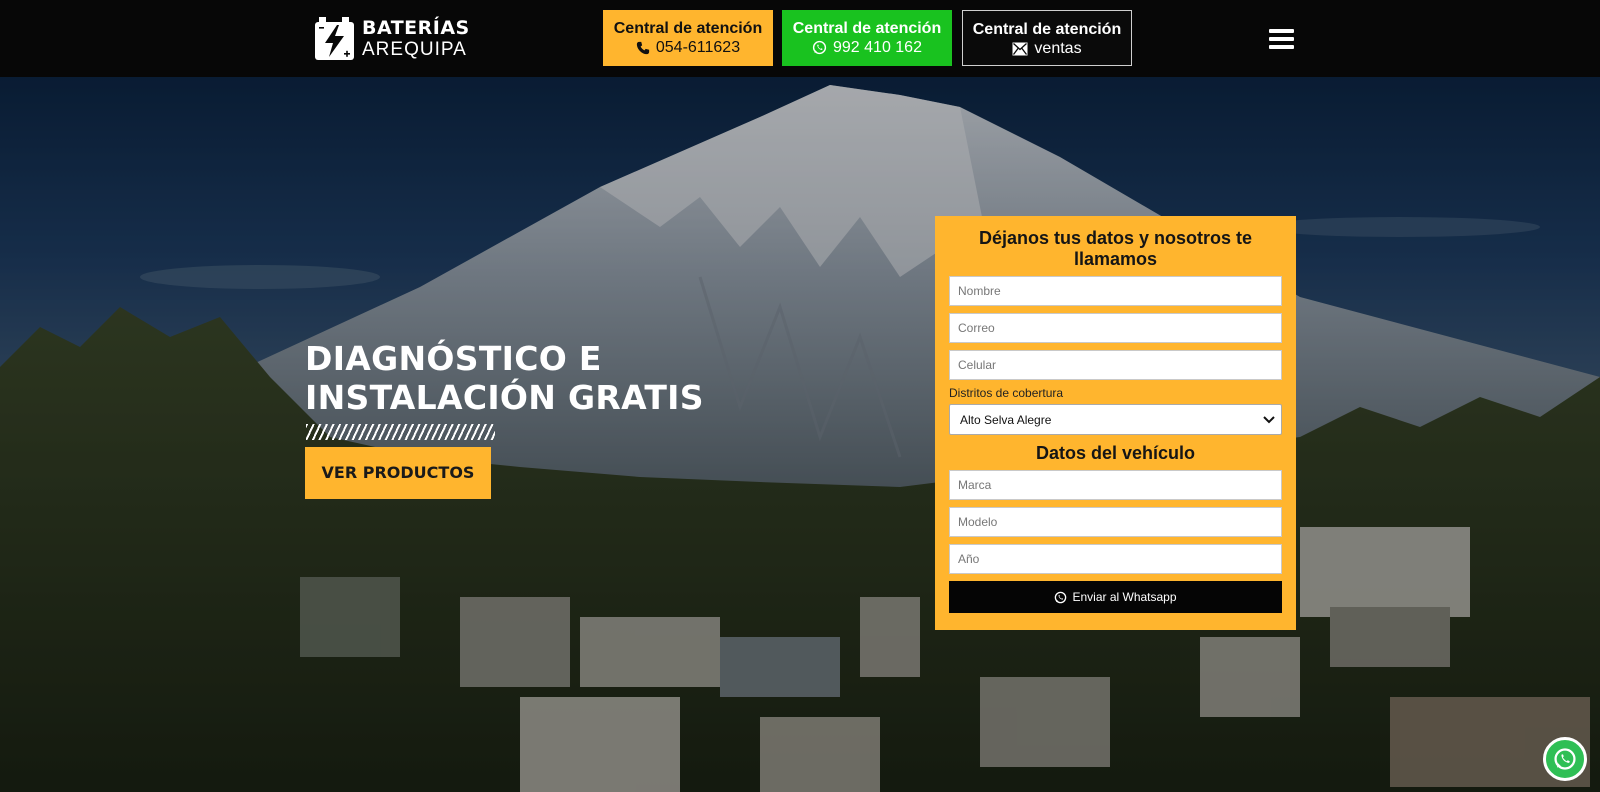 The width and height of the screenshot is (1600, 792). I want to click on view-products-button: VER PRODUCTOS, so click(398, 473).